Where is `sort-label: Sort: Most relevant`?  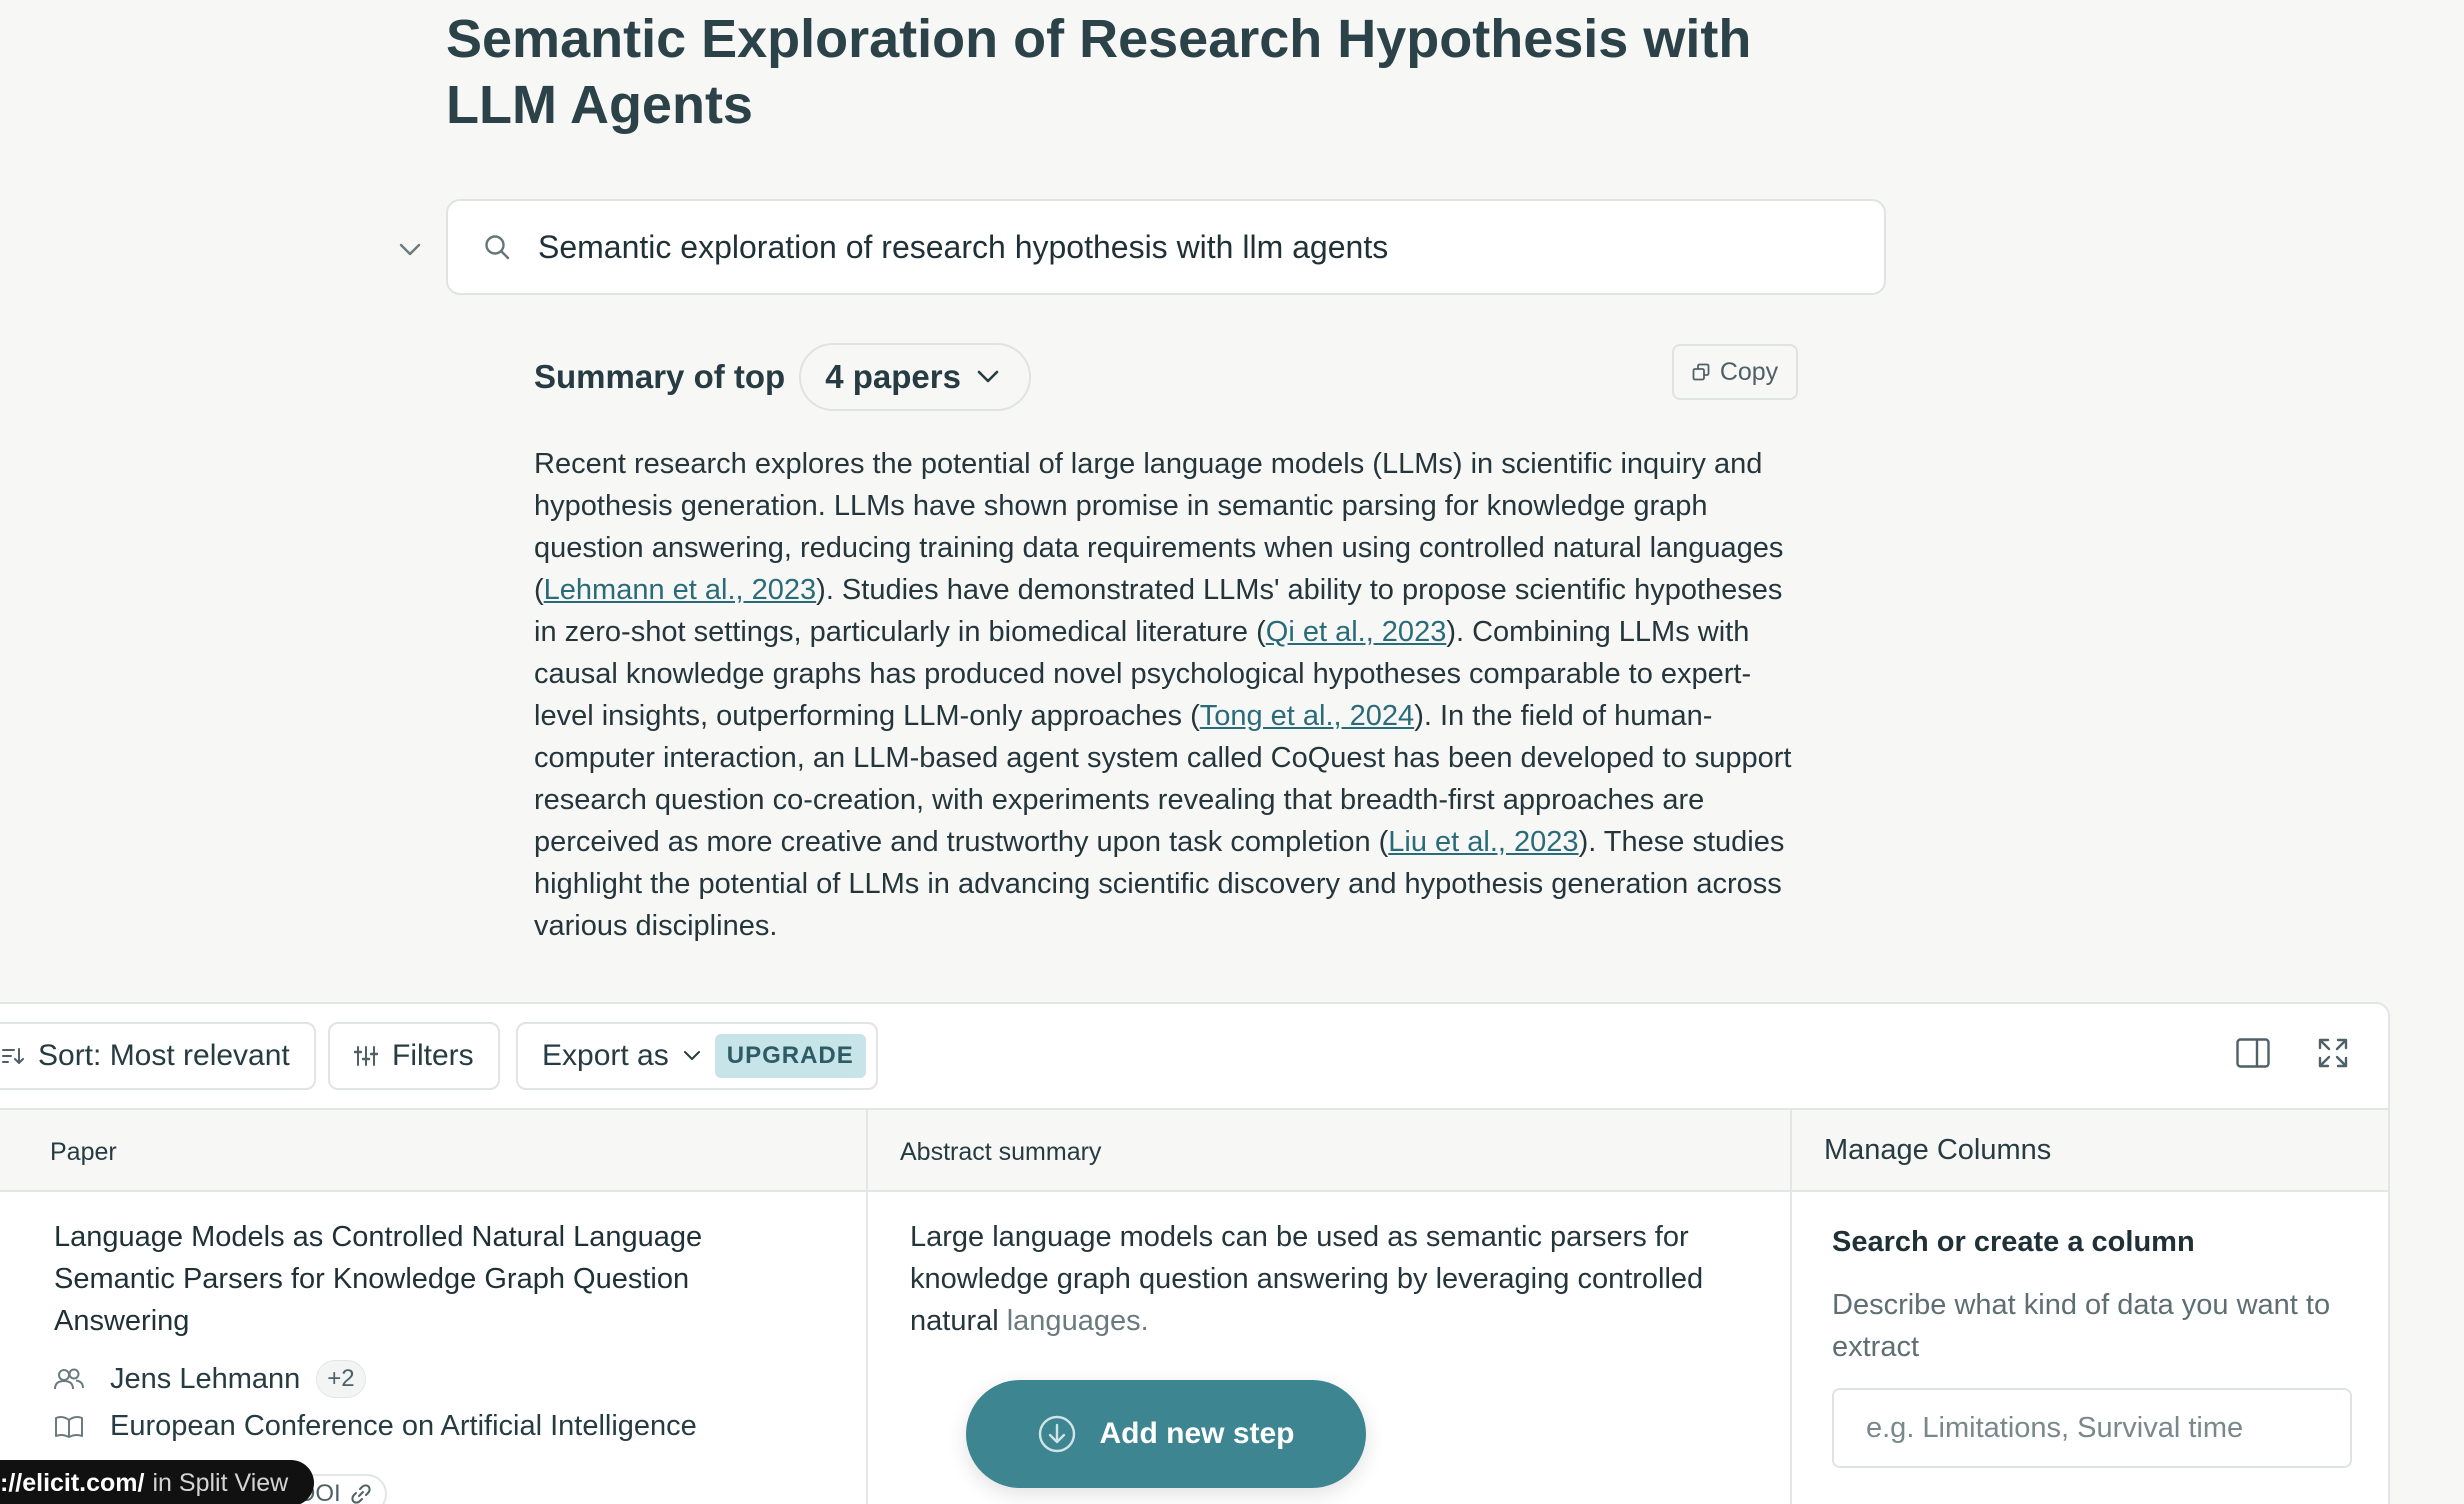
sort-label: Sort: Most relevant is located at coordinates (164, 1055).